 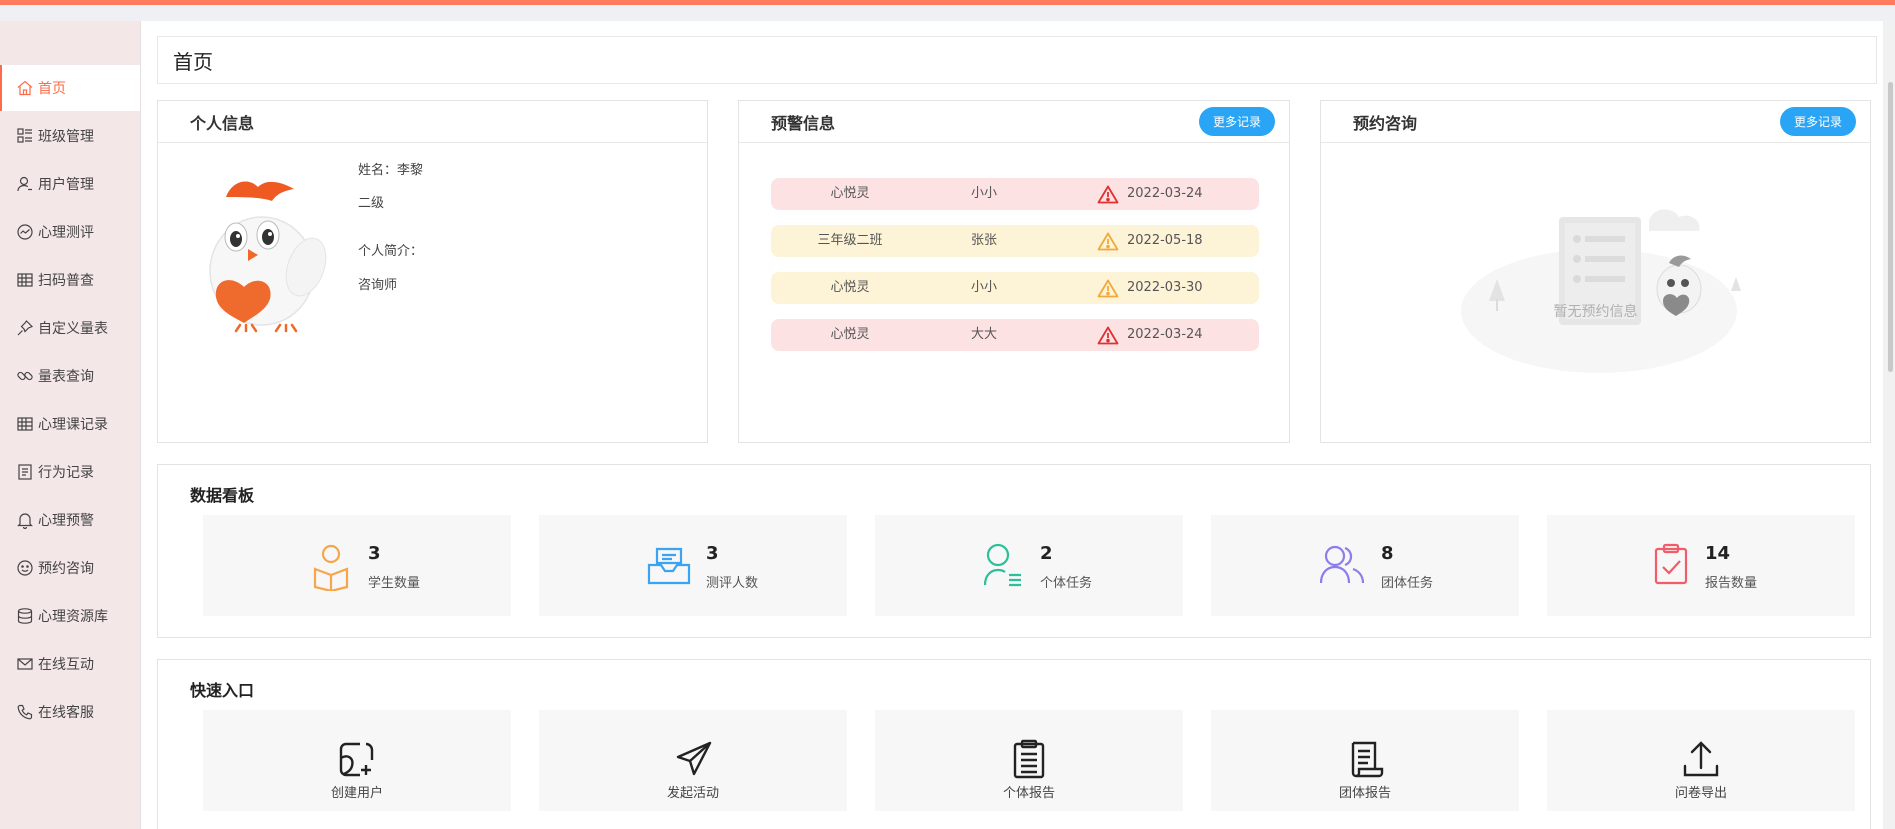 What do you see at coordinates (1165, 240) in the screenshot?
I see `warning-date: 2022-05-18` at bounding box center [1165, 240].